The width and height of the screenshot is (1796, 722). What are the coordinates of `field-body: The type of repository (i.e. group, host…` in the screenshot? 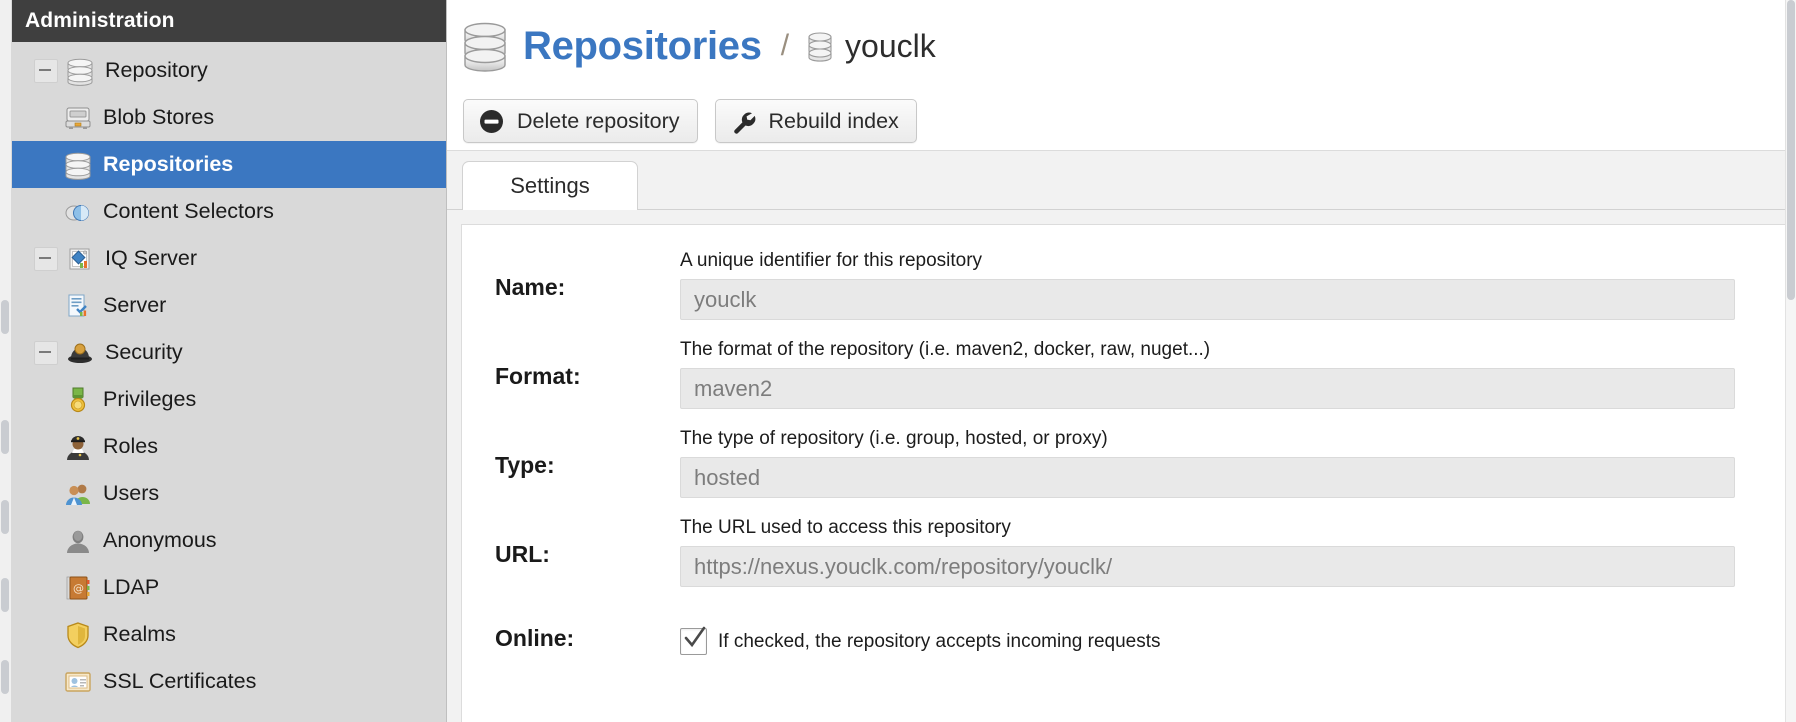 It's located at (1237, 463).